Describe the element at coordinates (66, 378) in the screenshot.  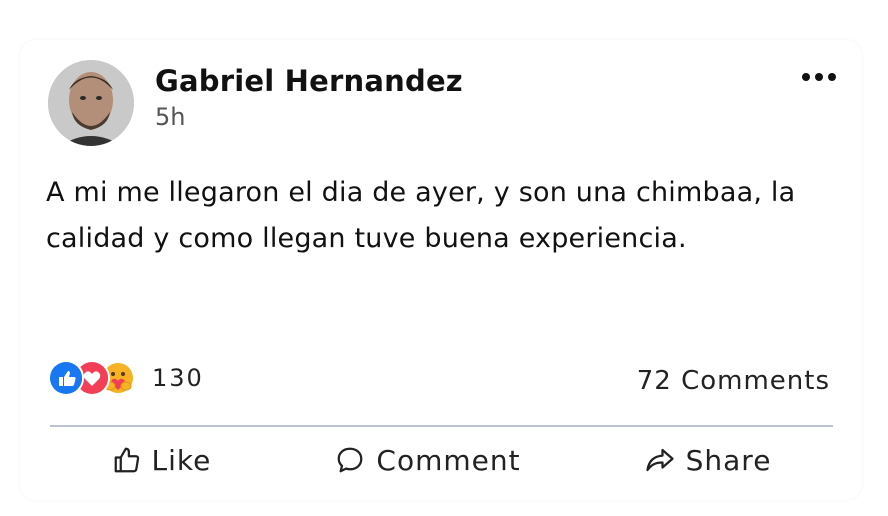
I see `like-icon` at that location.